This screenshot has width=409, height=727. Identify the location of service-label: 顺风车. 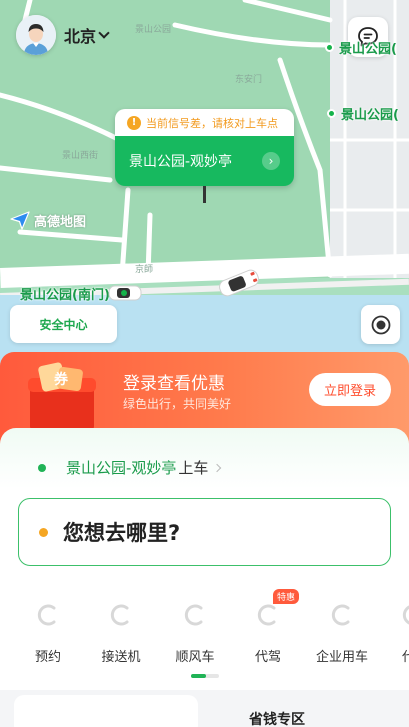
(195, 657).